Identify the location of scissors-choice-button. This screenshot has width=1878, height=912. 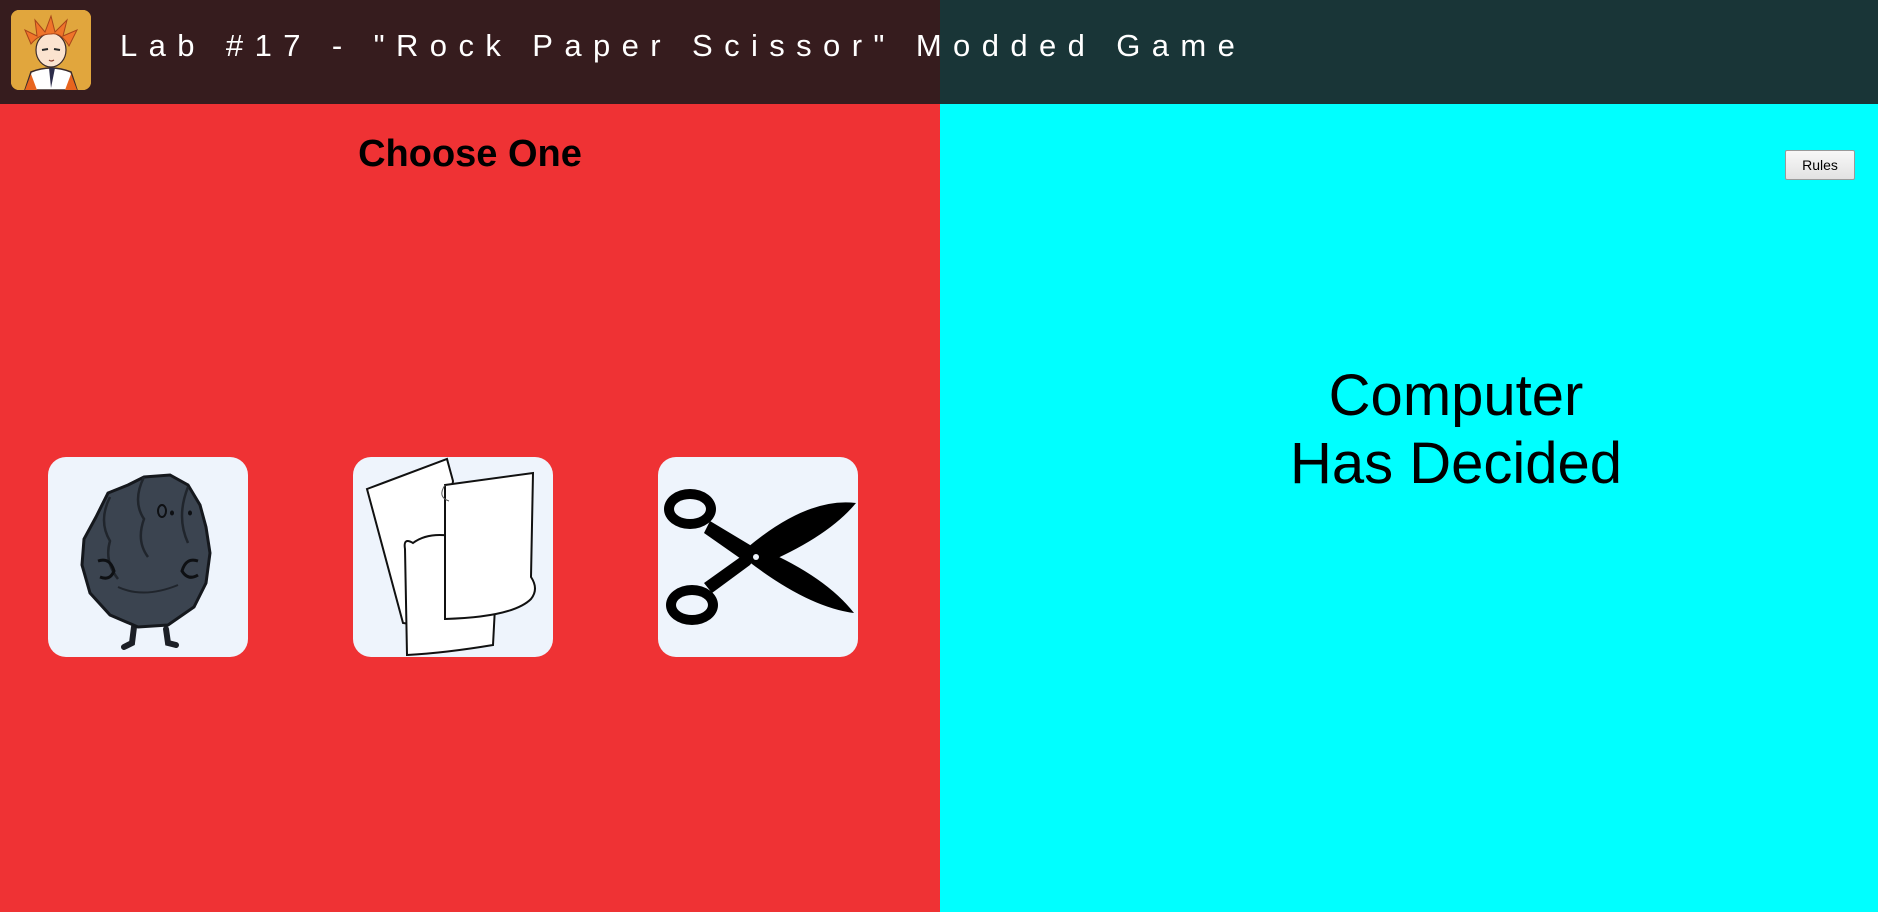
(758, 557).